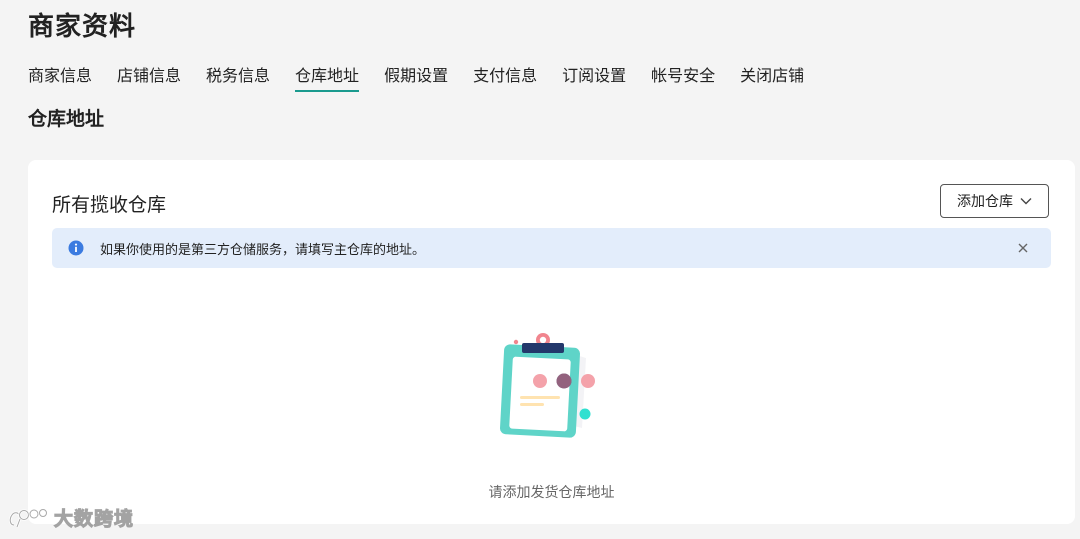 This screenshot has height=539, width=1080. I want to click on tab-close-store: 关闭店铺, so click(772, 77).